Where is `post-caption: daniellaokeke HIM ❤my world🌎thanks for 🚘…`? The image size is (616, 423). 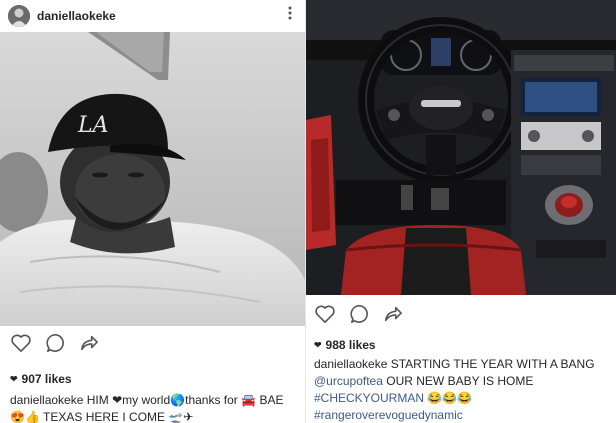 post-caption: daniellaokeke HIM ❤my world🌎thanks for 🚘… is located at coordinates (147, 408).